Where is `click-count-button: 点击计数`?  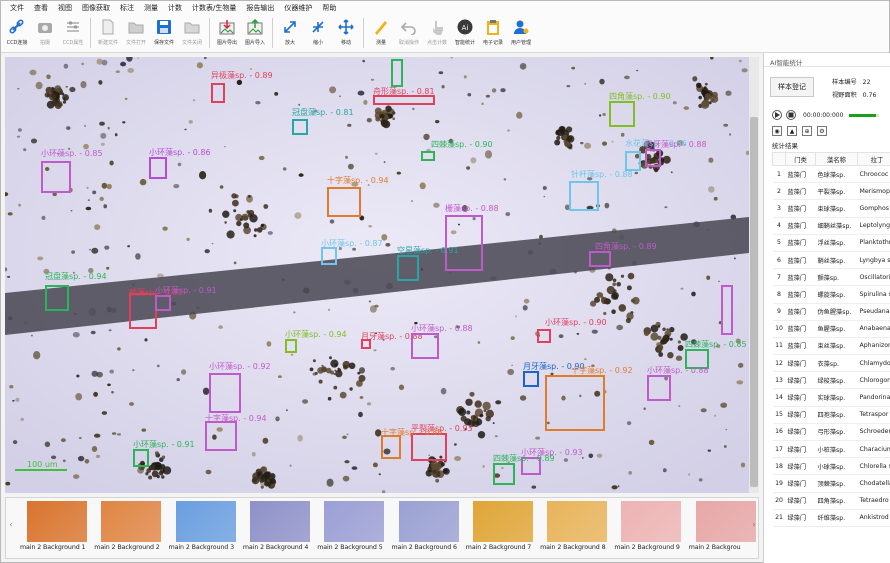 click-count-button: 点击计数 is located at coordinates (437, 33).